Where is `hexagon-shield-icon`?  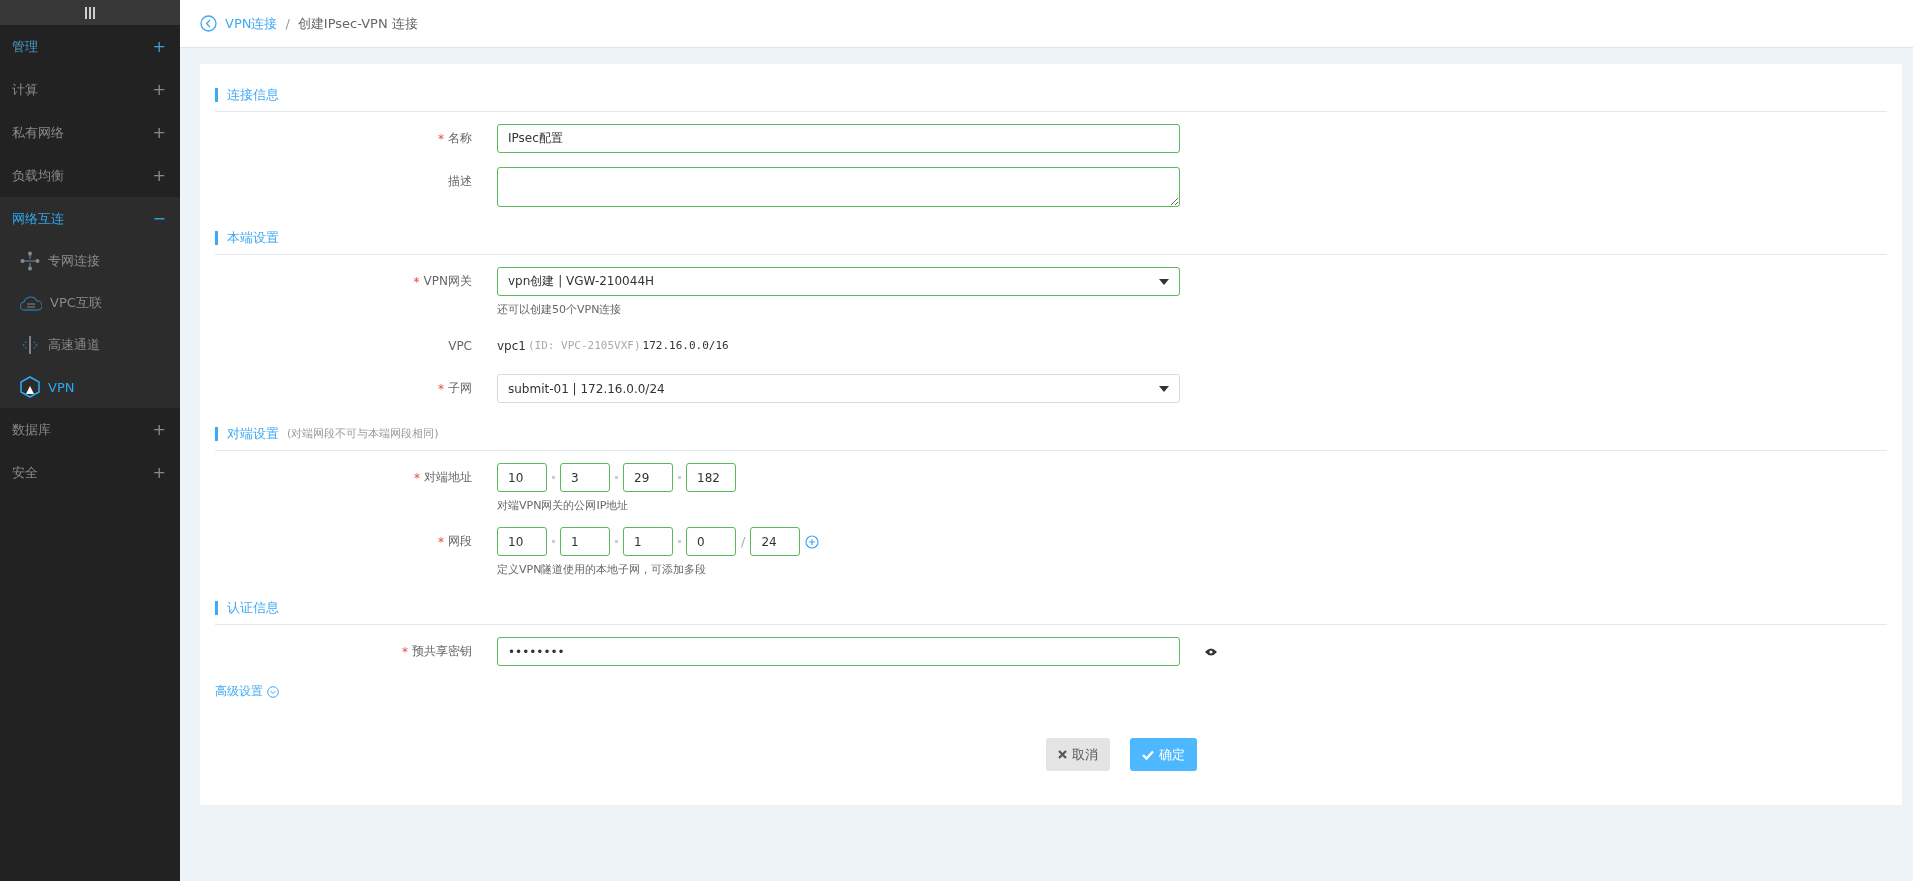 hexagon-shield-icon is located at coordinates (30, 387).